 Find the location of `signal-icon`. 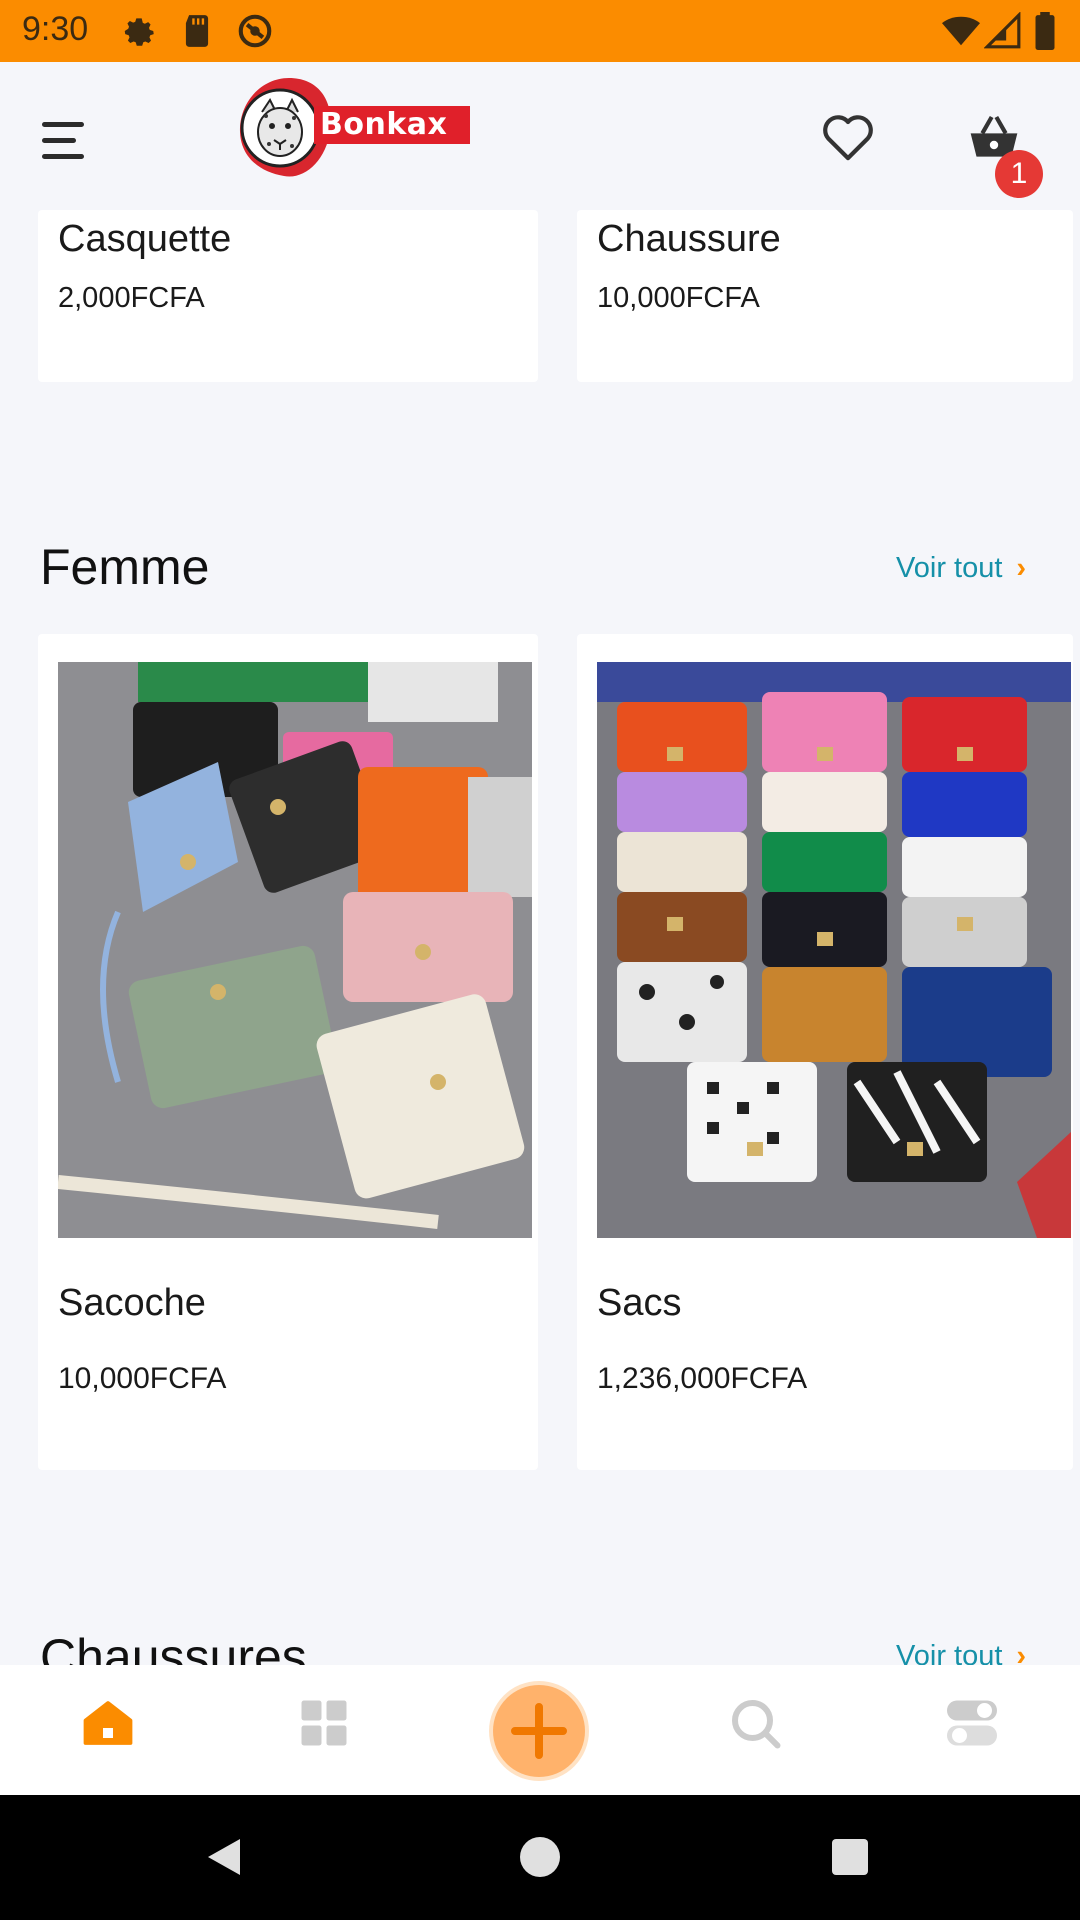

signal-icon is located at coordinates (1002, 30).